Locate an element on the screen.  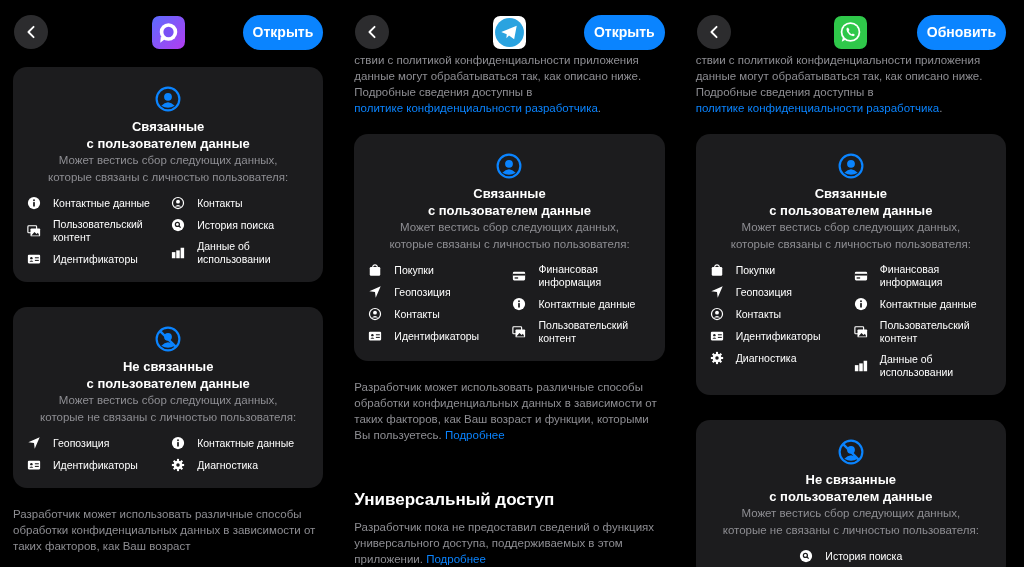
chevron-left-icon is located at coordinates (31, 32).